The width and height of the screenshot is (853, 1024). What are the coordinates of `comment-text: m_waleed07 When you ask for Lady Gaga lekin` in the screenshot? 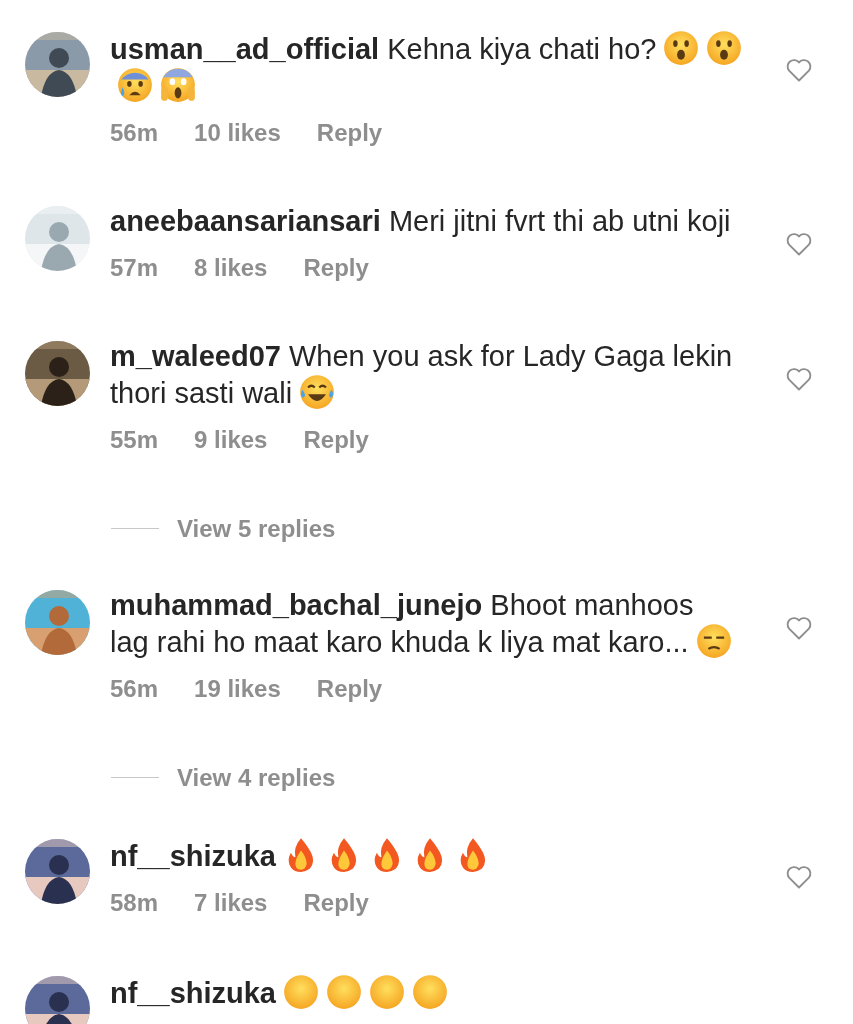 It's located at (421, 356).